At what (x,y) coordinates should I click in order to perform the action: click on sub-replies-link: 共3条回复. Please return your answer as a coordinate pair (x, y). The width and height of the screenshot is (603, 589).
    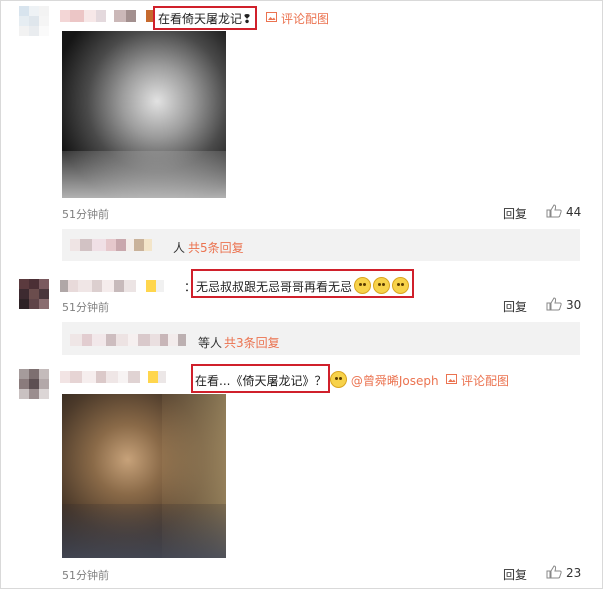
    Looking at the image, I should click on (252, 342).